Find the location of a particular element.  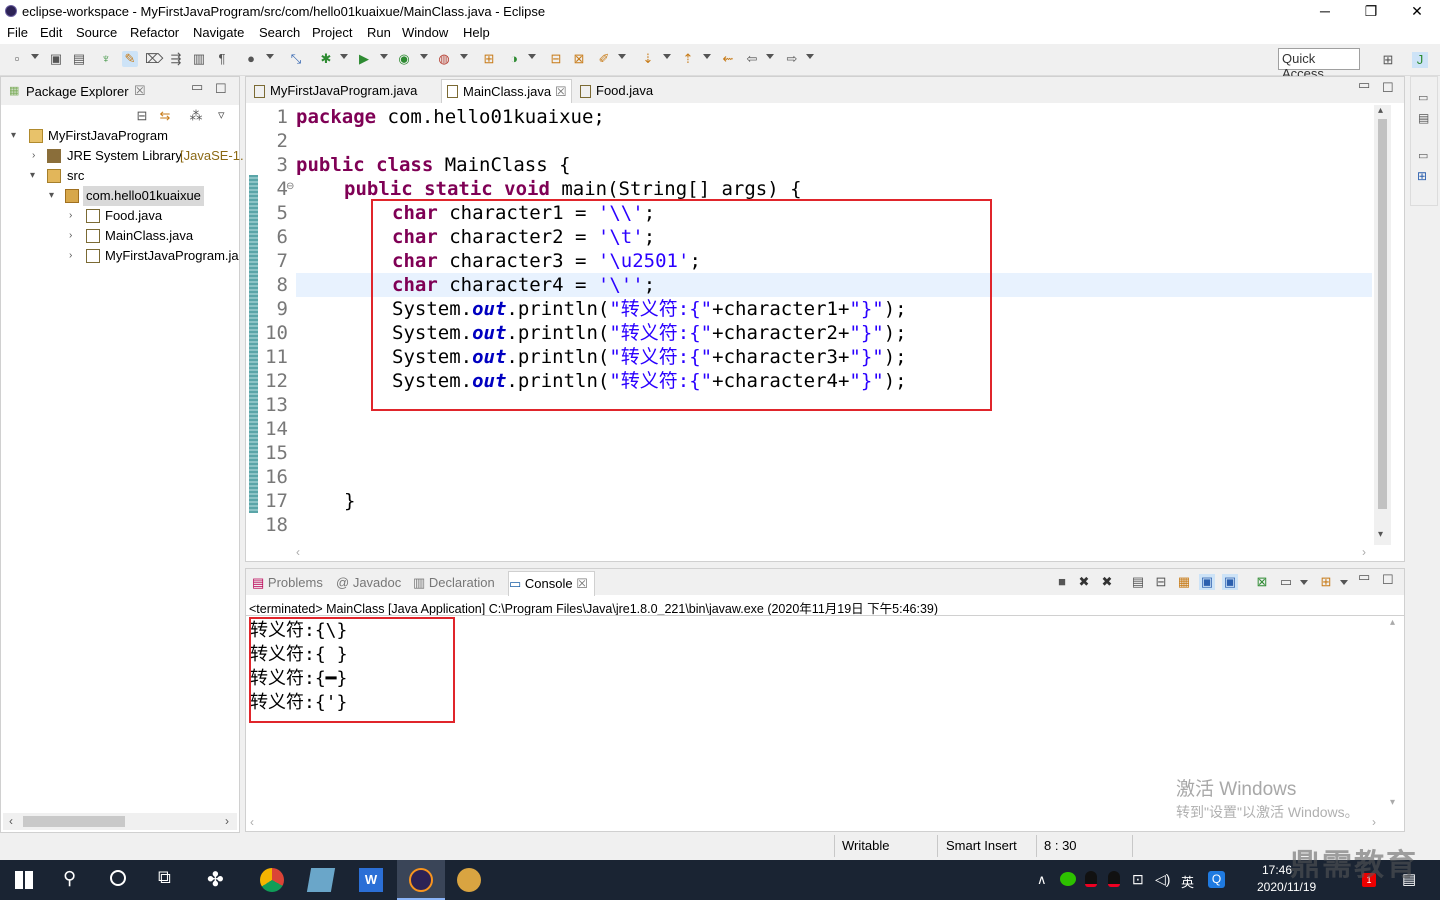

next-annotation-icon: ⇣ is located at coordinates (648, 59).